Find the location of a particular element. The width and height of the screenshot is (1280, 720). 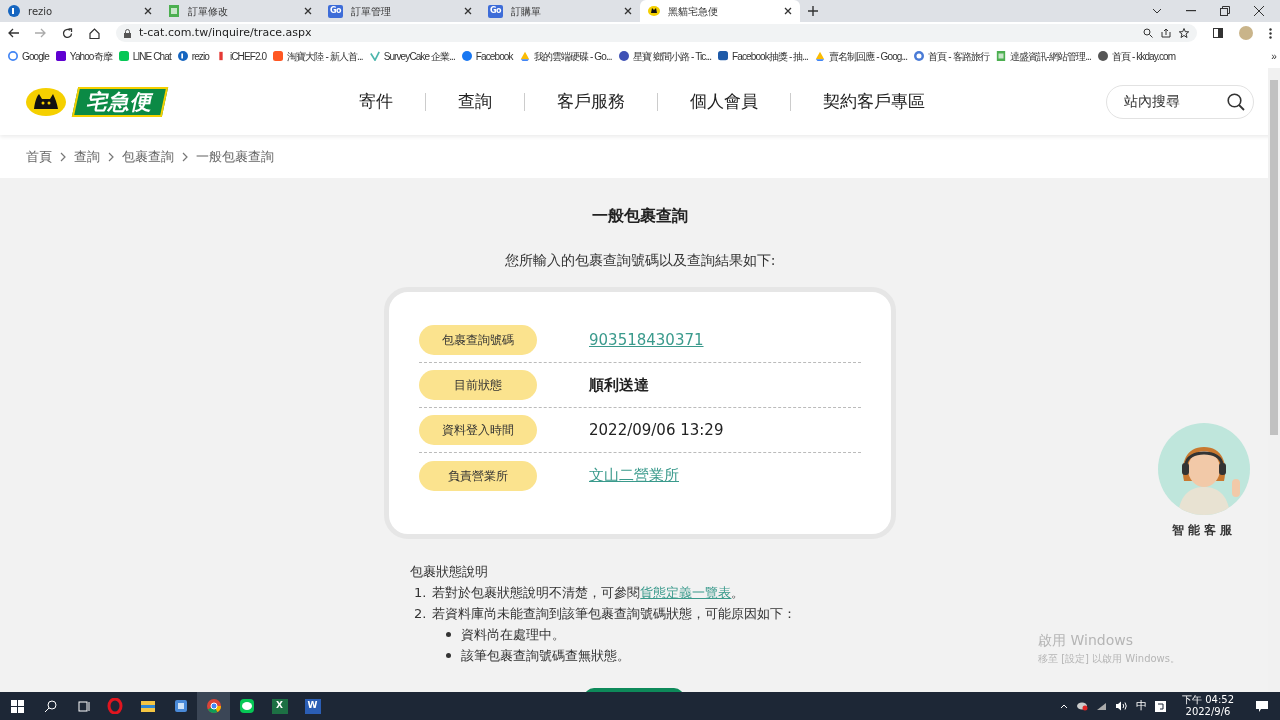

triangle-icon is located at coordinates (524, 56).